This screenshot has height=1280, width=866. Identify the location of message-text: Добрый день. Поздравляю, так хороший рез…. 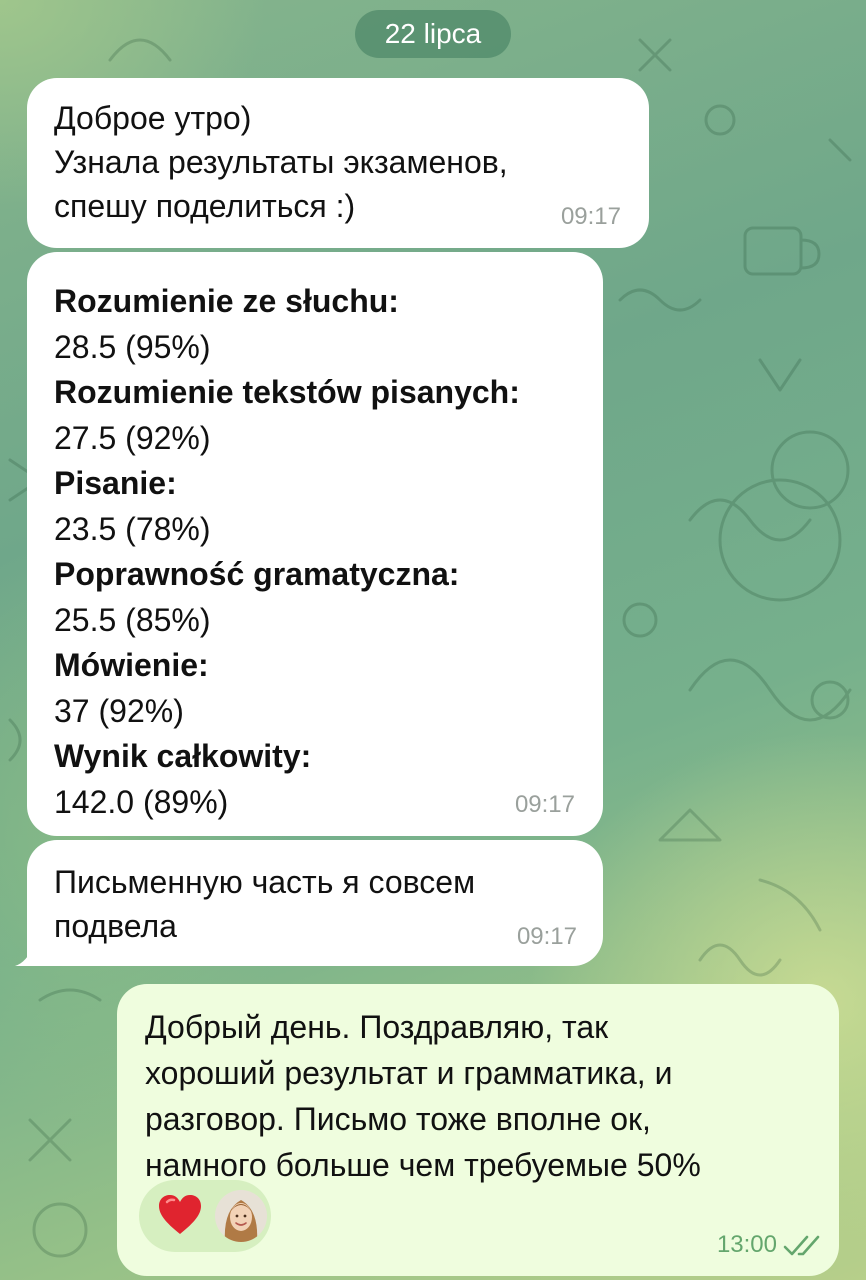
(423, 1096).